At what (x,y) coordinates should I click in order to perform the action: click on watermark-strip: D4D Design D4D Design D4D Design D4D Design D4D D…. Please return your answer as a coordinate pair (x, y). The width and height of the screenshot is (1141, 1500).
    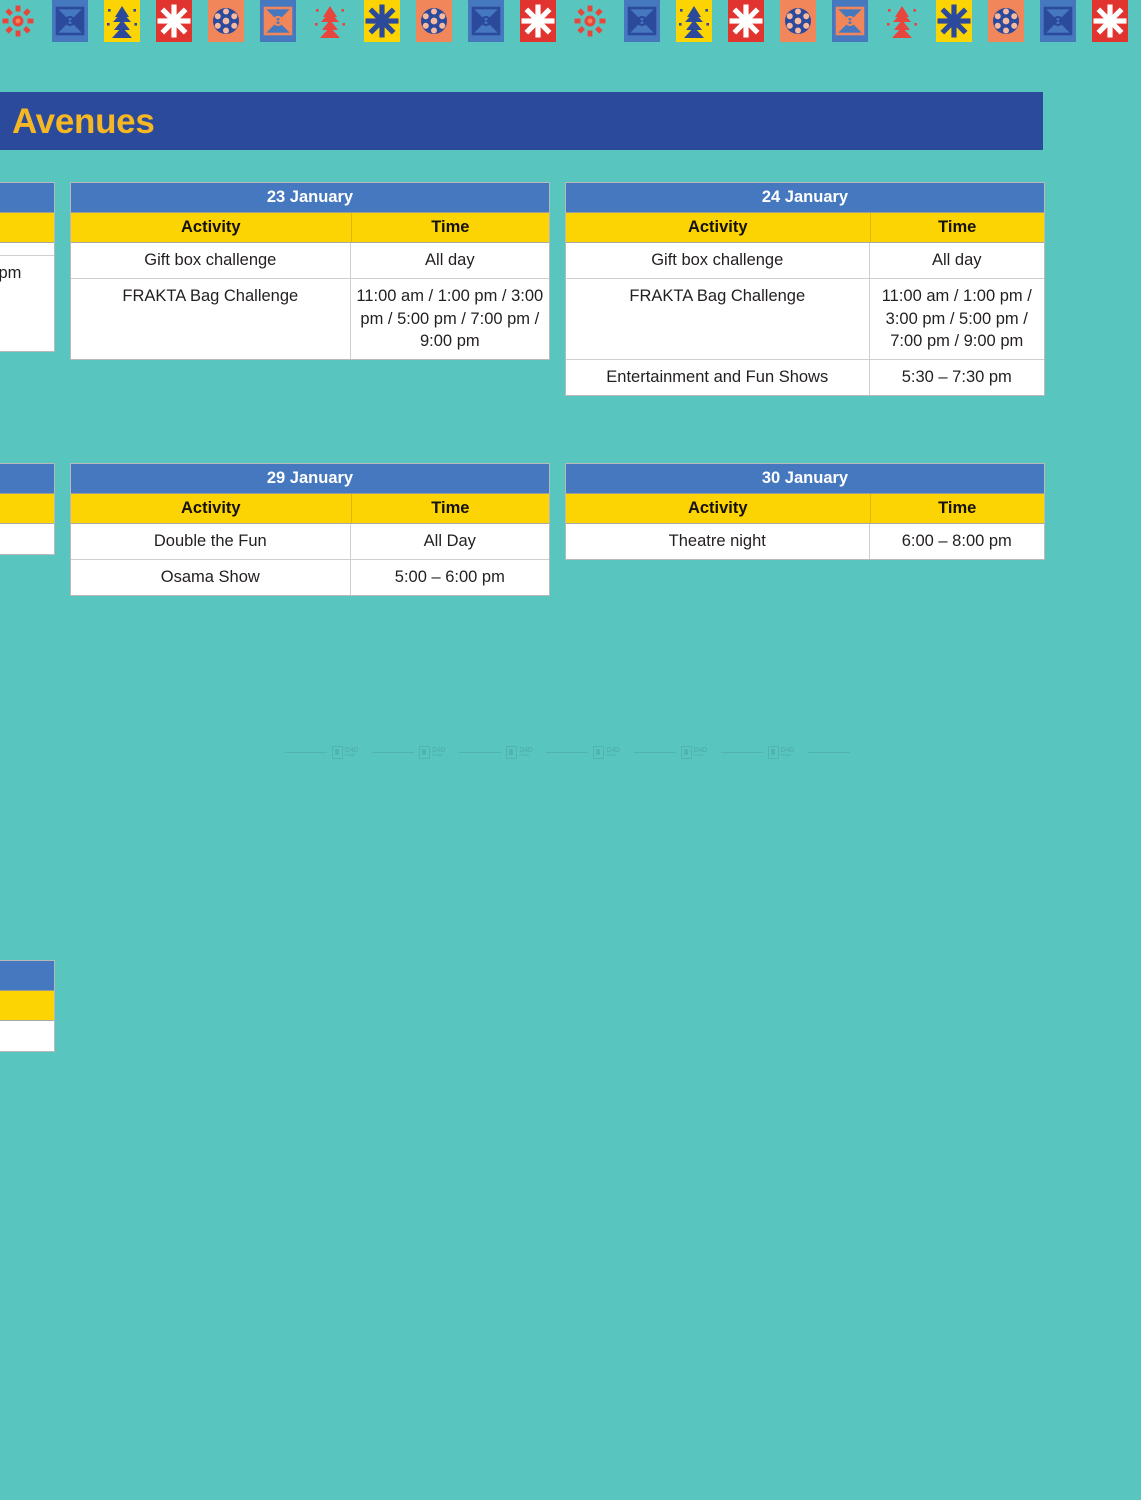
    Looking at the image, I should click on (567, 752).